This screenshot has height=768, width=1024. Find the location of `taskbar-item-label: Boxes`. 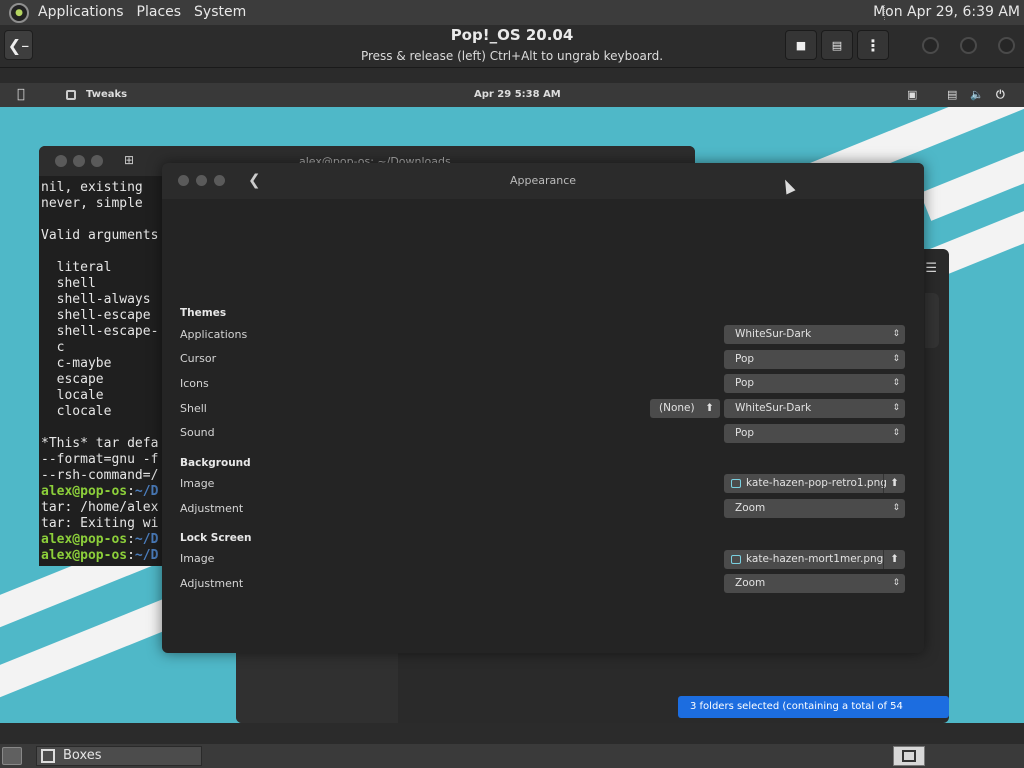

taskbar-item-label: Boxes is located at coordinates (82, 755).